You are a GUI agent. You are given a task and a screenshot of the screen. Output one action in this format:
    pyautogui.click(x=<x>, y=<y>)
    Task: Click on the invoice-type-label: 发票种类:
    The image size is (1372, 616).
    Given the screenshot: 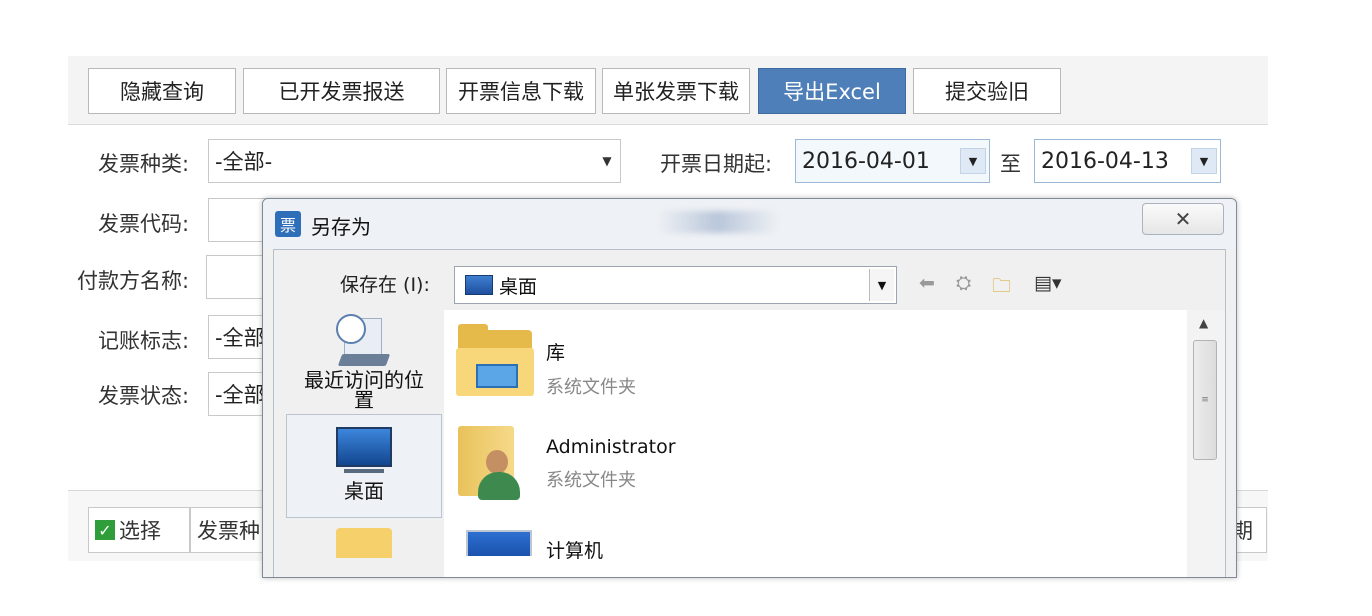 What is the action you would take?
    pyautogui.click(x=144, y=164)
    